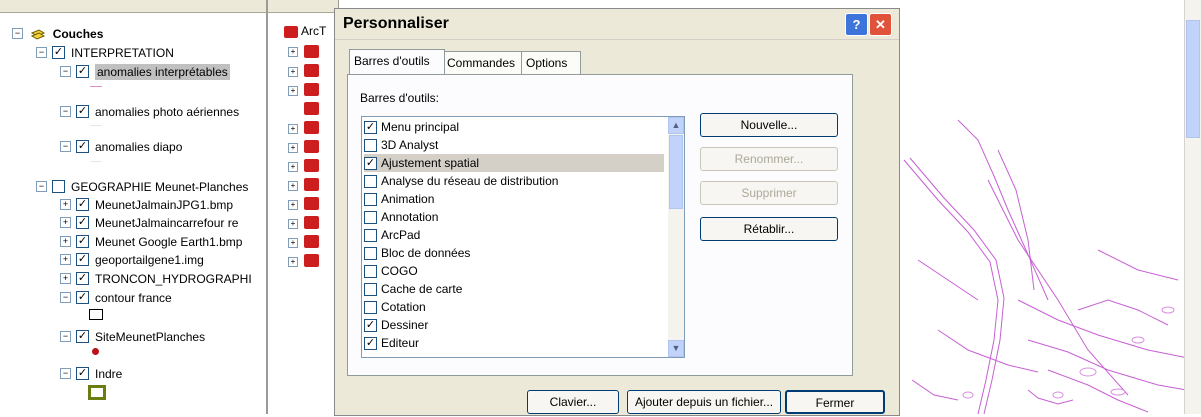 Image resolution: width=1201 pixels, height=417 pixels. What do you see at coordinates (145, 71) in the screenshot?
I see `toc-layer-anomalies-interpretables: − ✓ anomalies interprétables` at bounding box center [145, 71].